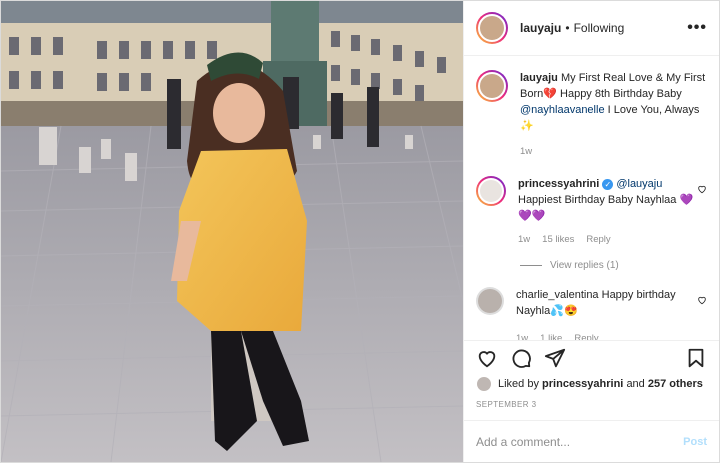 The width and height of the screenshot is (720, 463). I want to click on comment-likes: 15 likes, so click(558, 240).